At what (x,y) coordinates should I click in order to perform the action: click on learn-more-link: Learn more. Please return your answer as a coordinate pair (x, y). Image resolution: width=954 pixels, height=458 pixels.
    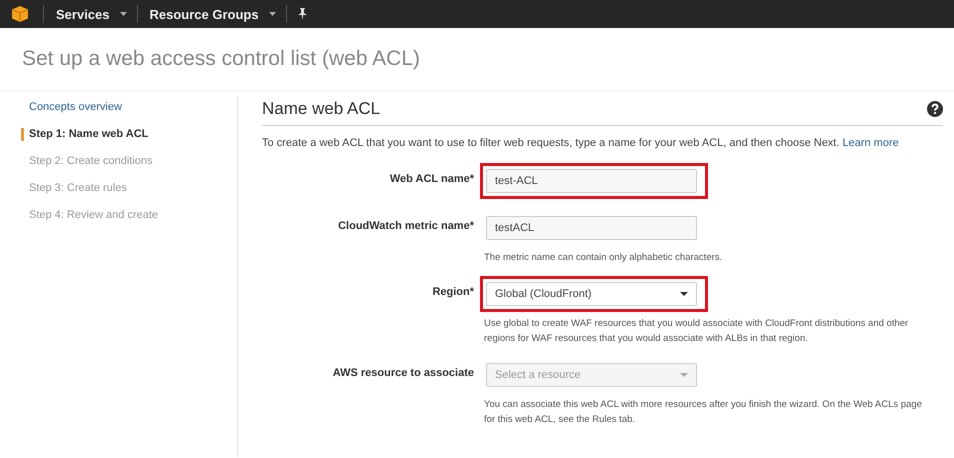
    Looking at the image, I should click on (870, 143).